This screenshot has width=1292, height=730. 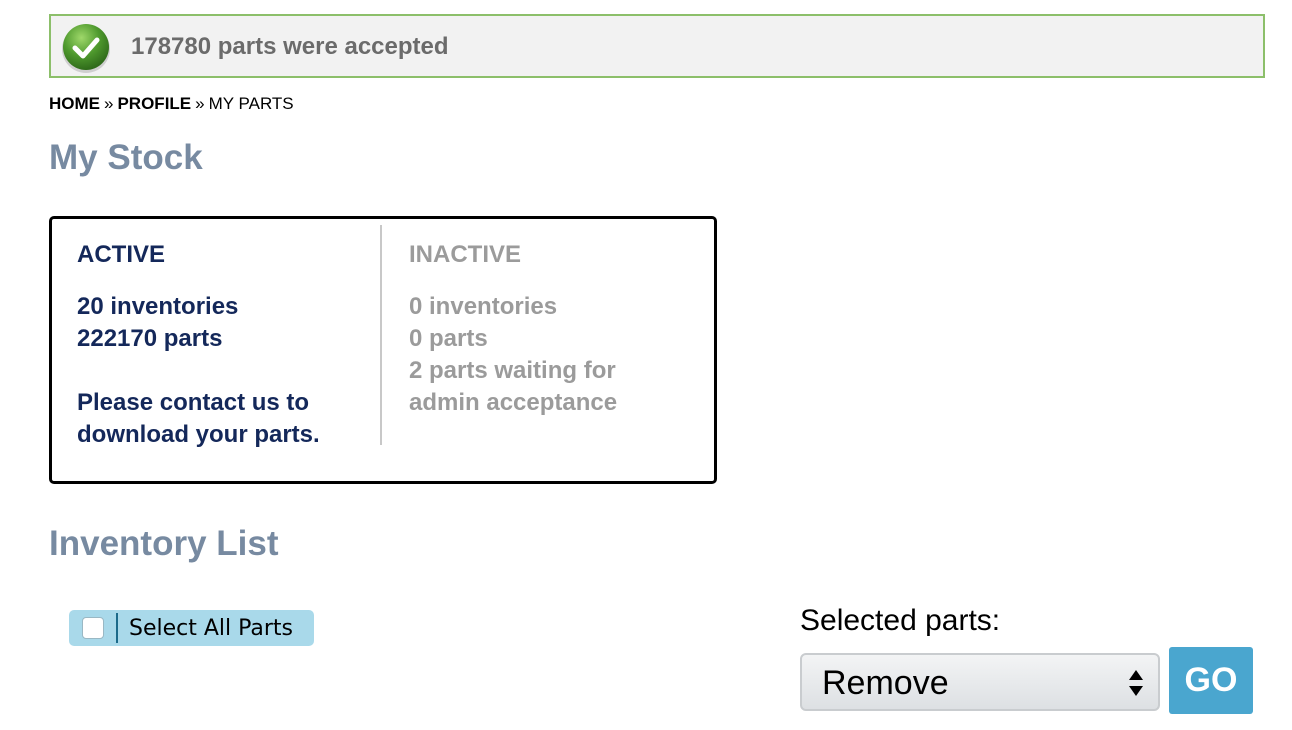 I want to click on inactive-parts-count: 0 parts, so click(x=448, y=338).